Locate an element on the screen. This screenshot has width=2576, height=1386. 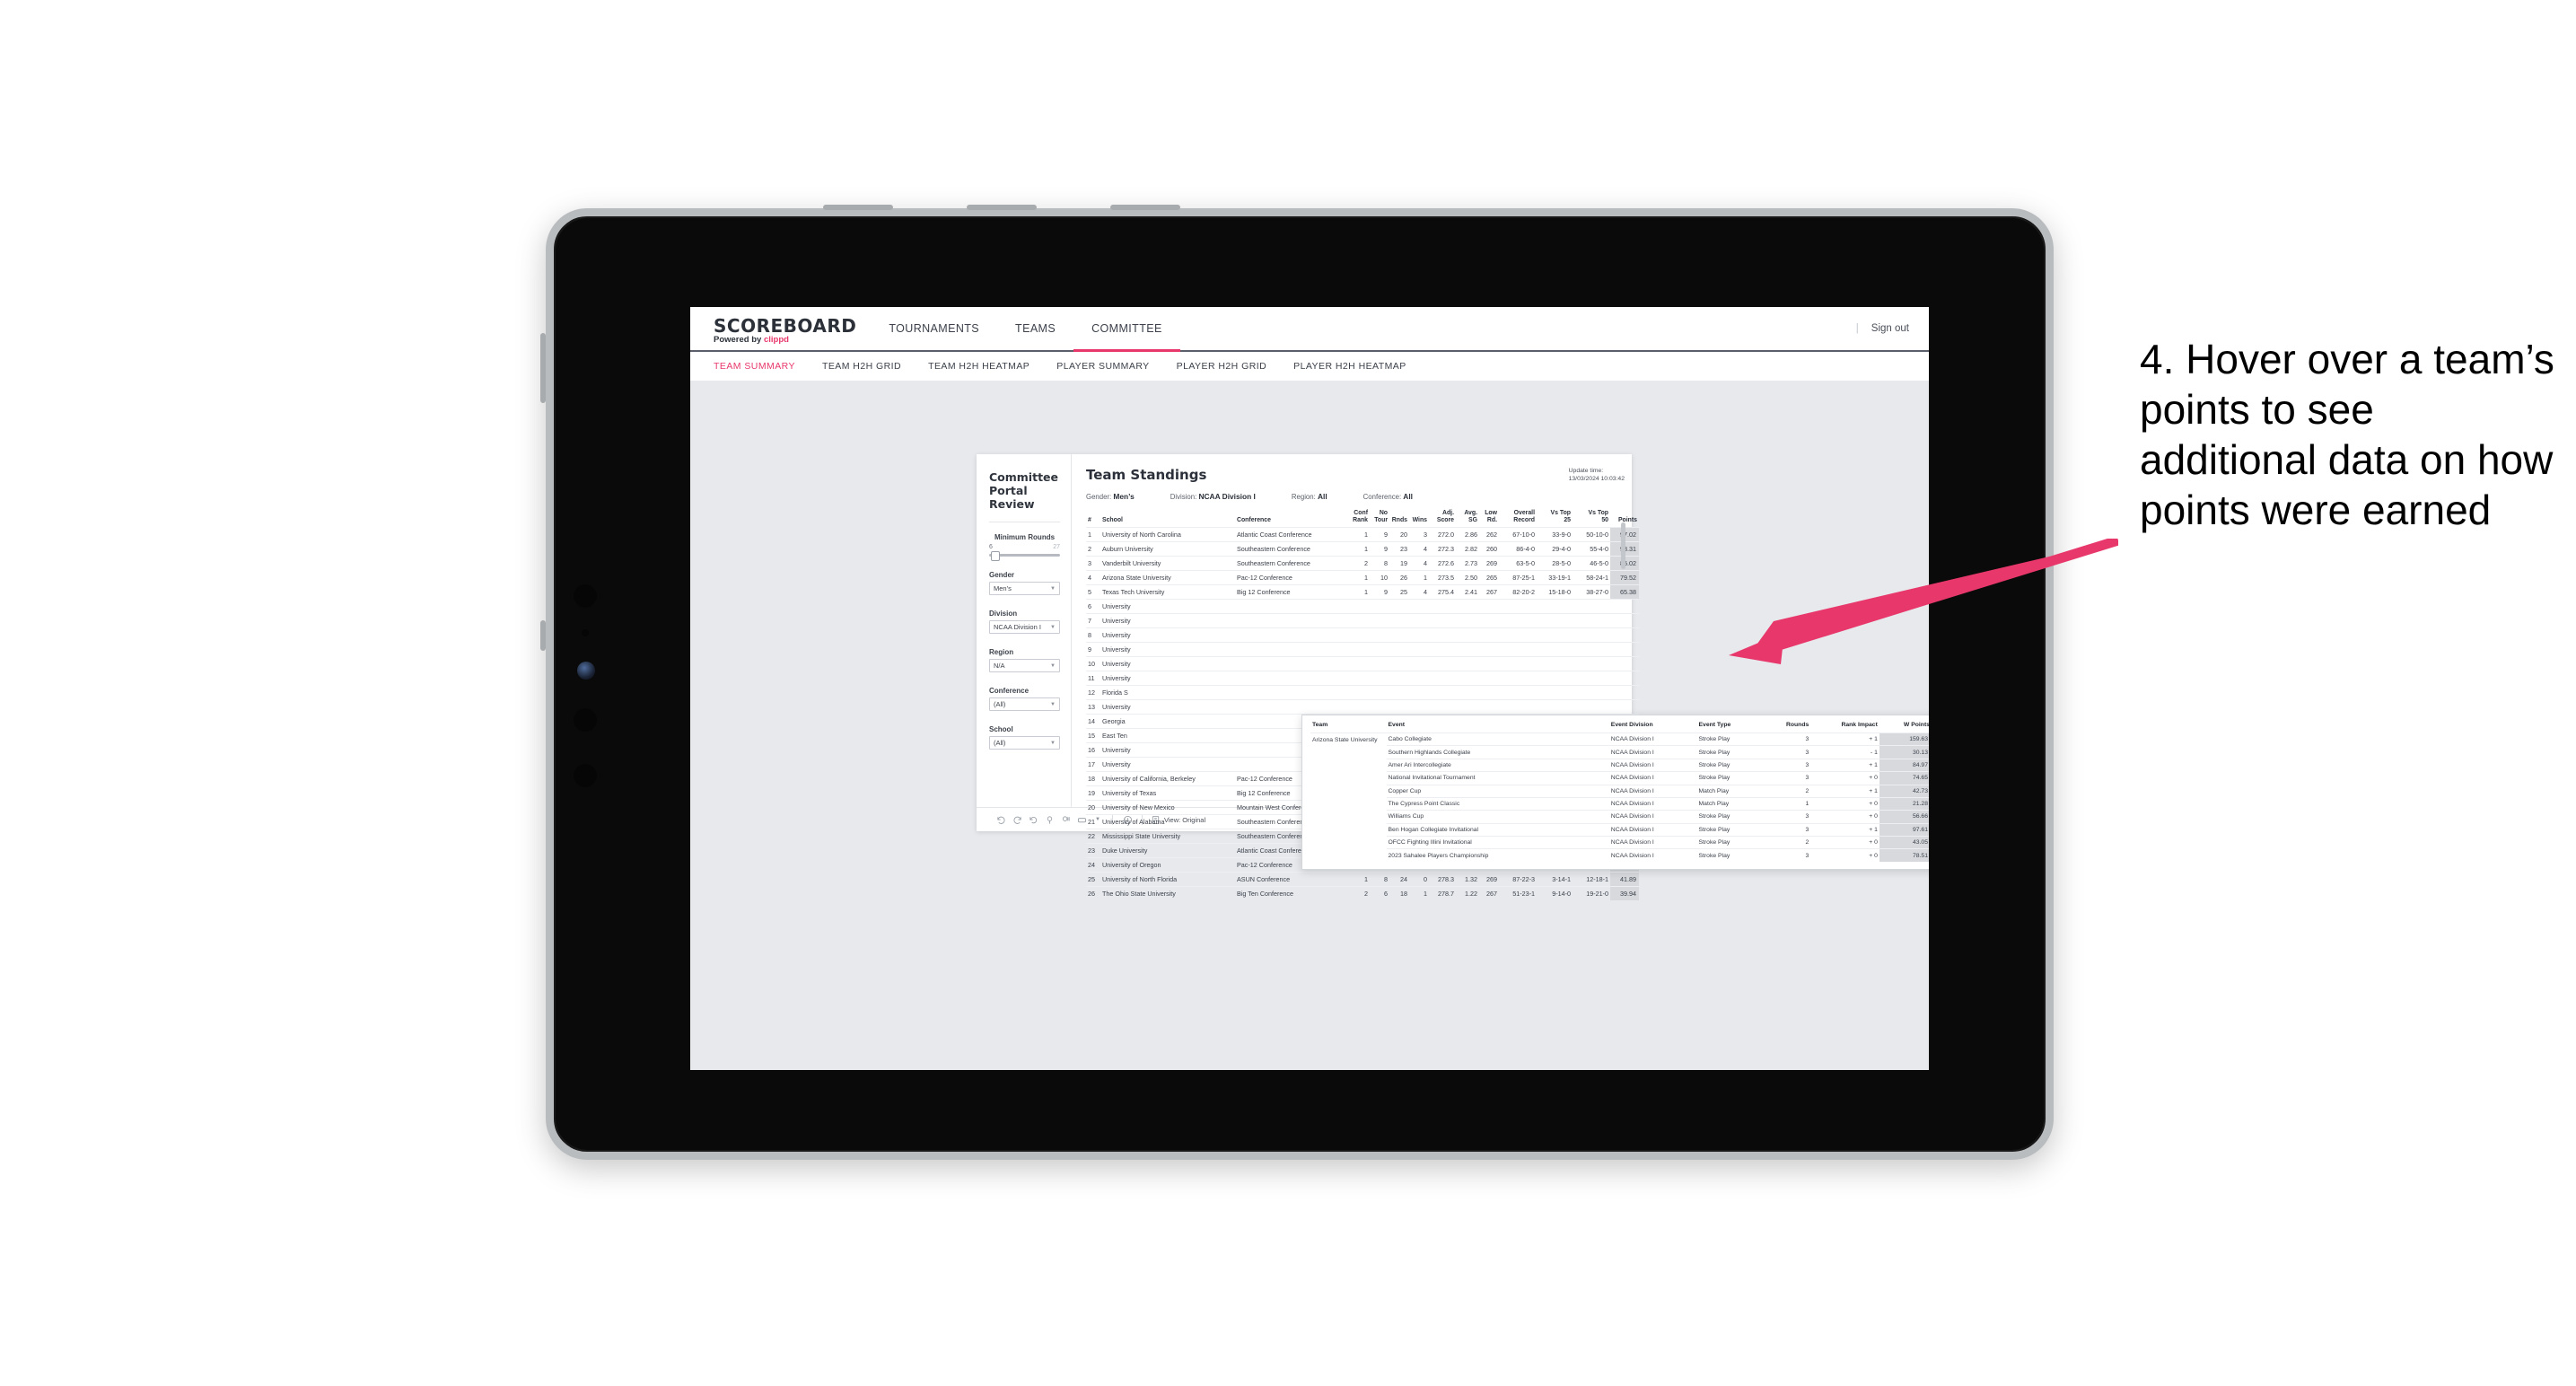
region-select: N/A ▼ is located at coordinates (1024, 665).